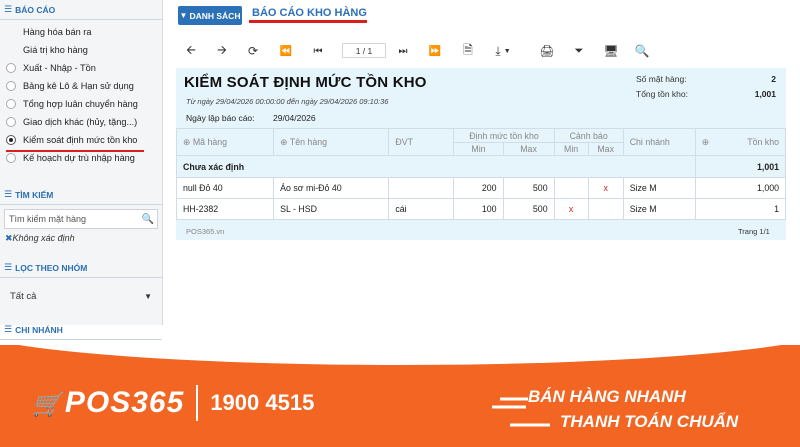  Describe the element at coordinates (503, 51) in the screenshot. I see `export-icon: ⤓ ▼` at that location.